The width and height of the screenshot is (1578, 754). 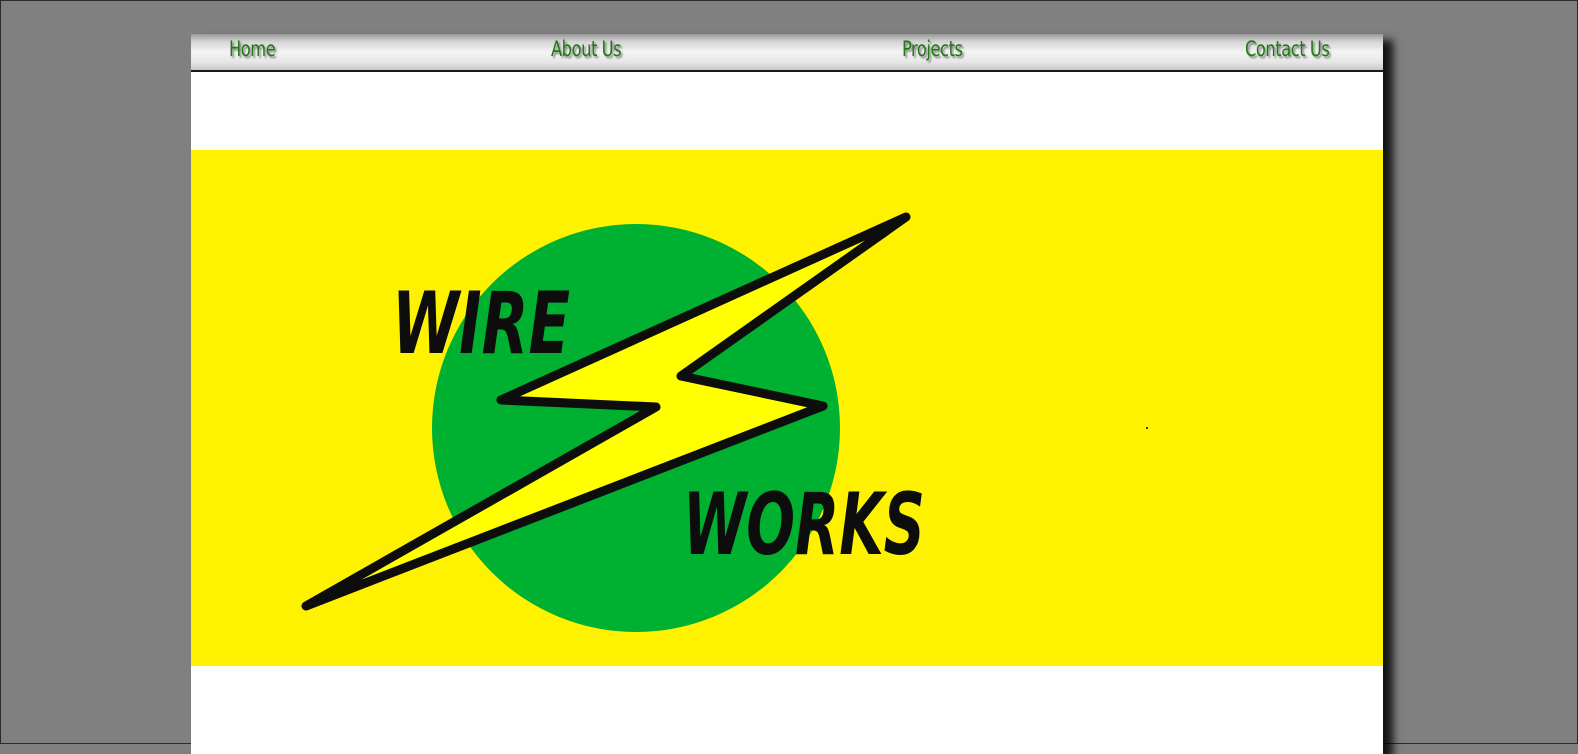 What do you see at coordinates (586, 49) in the screenshot?
I see `nav-link-about-us: About Us` at bounding box center [586, 49].